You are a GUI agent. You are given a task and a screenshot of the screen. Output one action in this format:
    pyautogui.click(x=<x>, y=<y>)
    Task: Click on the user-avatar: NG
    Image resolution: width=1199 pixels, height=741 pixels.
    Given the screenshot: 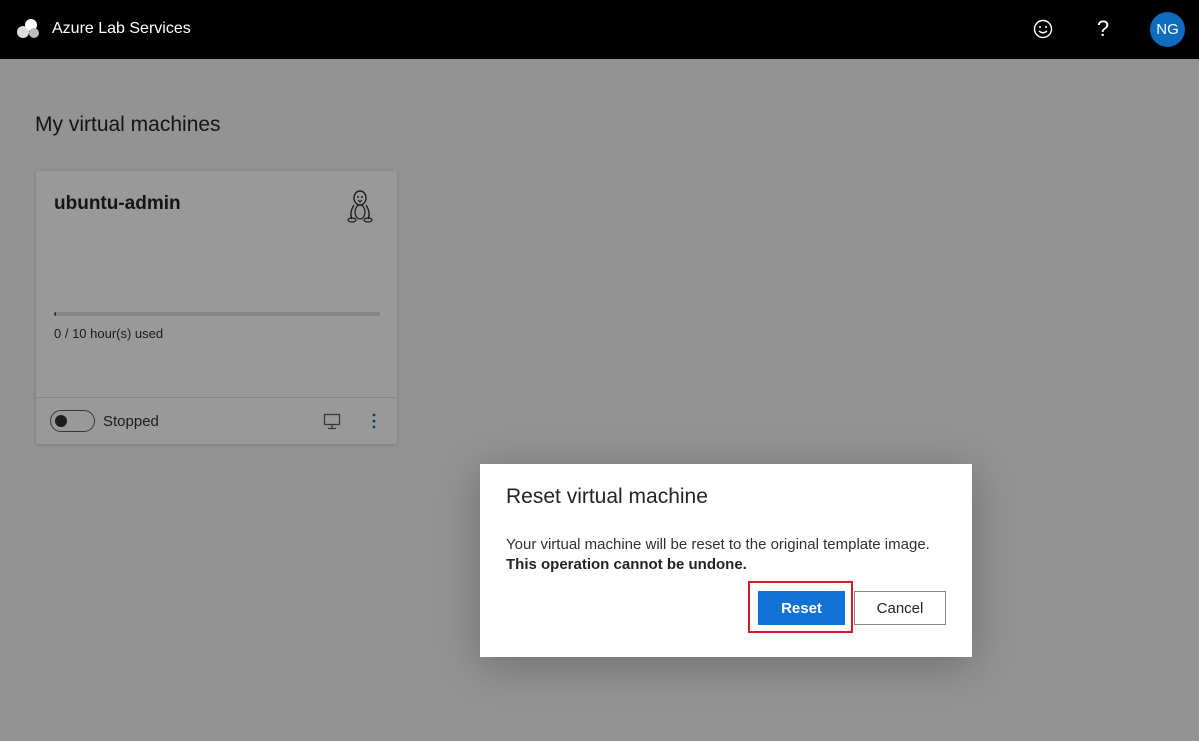 What is the action you would take?
    pyautogui.click(x=1167, y=29)
    